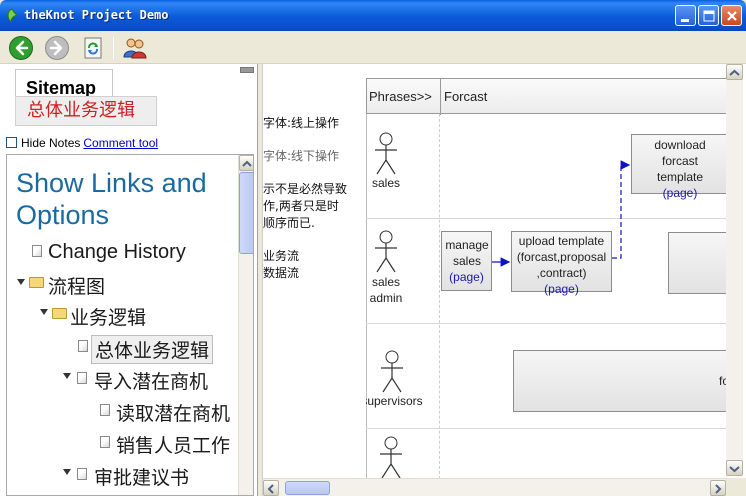 The width and height of the screenshot is (746, 496). Describe the element at coordinates (685, 20) in the screenshot. I see `minimize-icon` at that location.